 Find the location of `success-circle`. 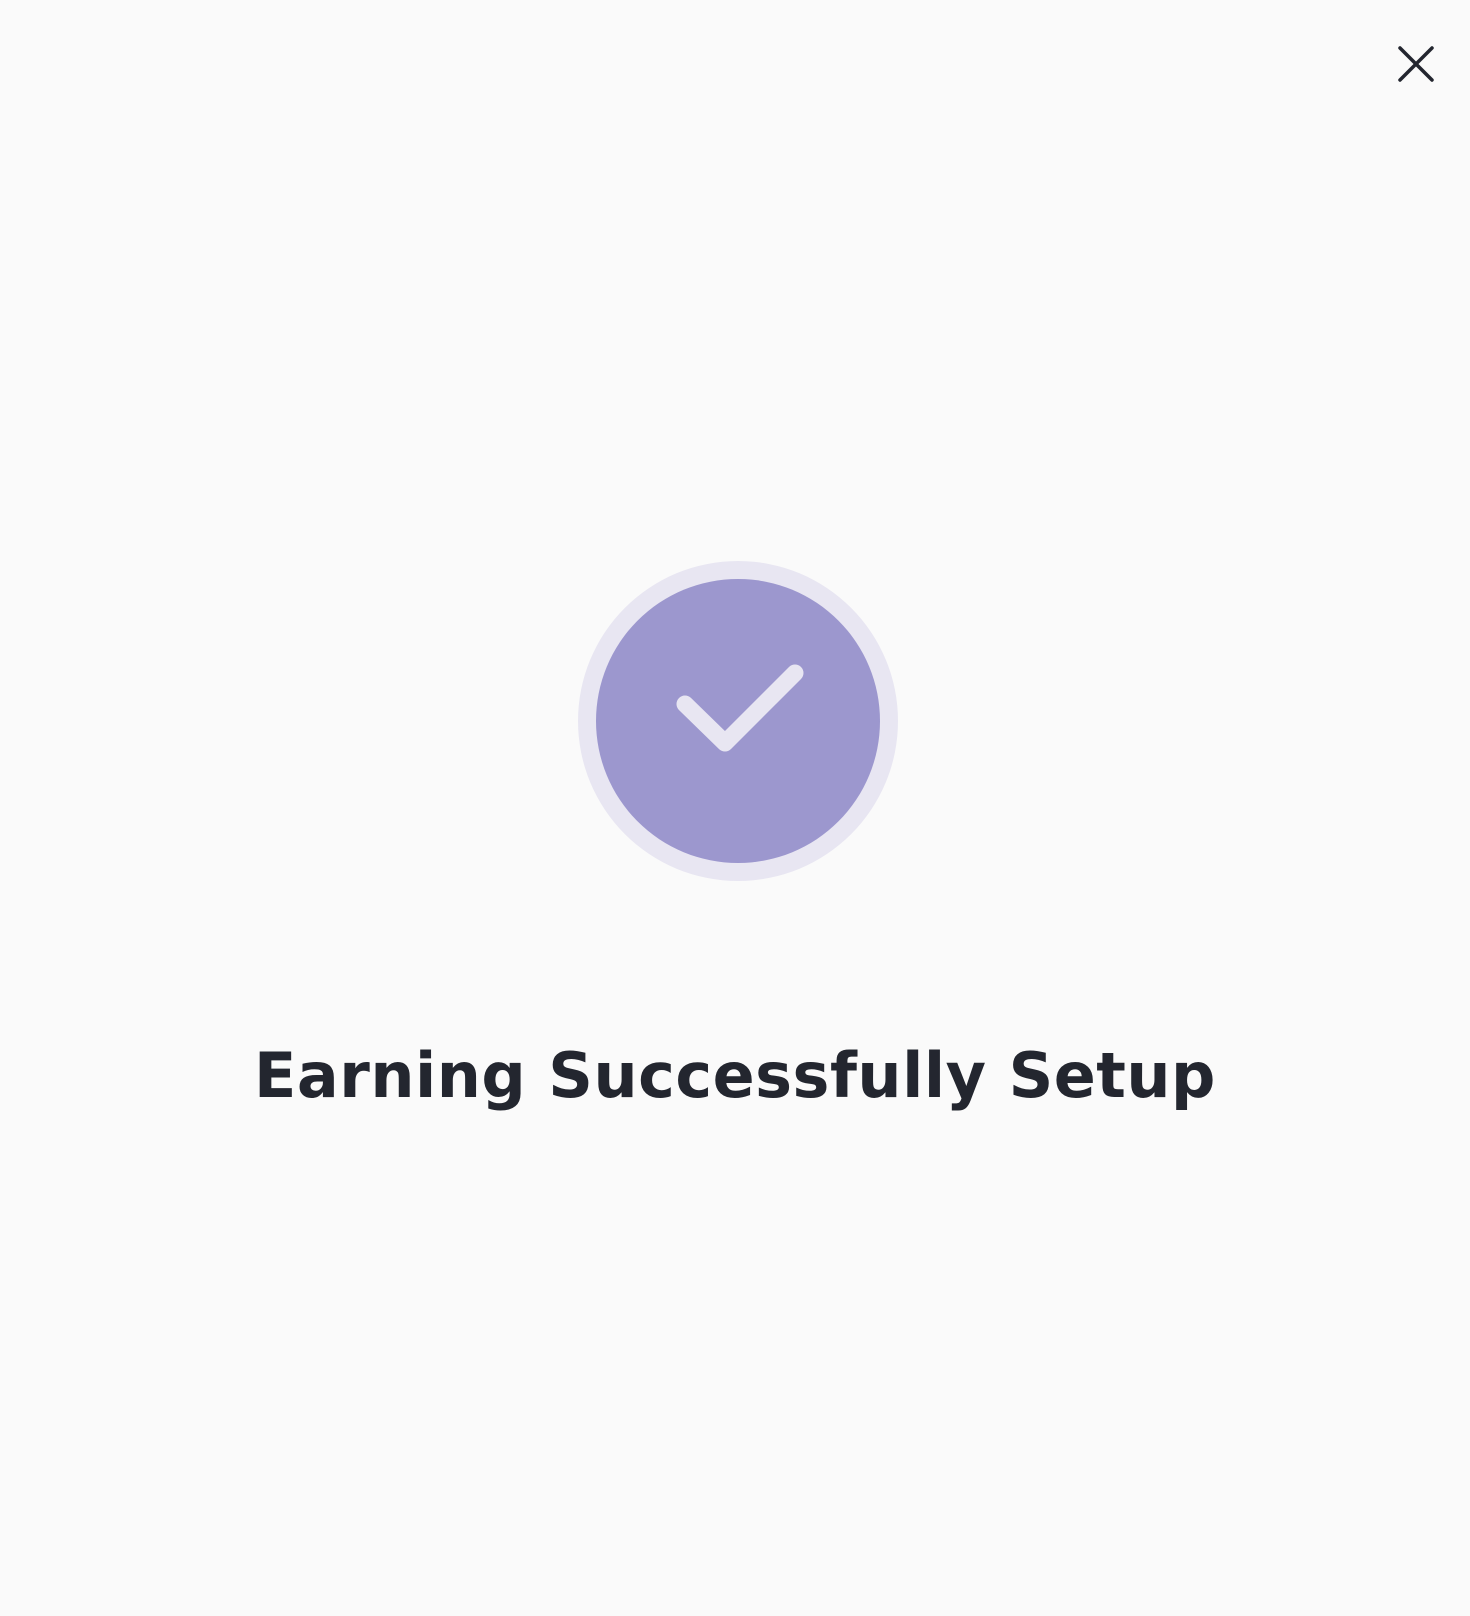

success-circle is located at coordinates (738, 721).